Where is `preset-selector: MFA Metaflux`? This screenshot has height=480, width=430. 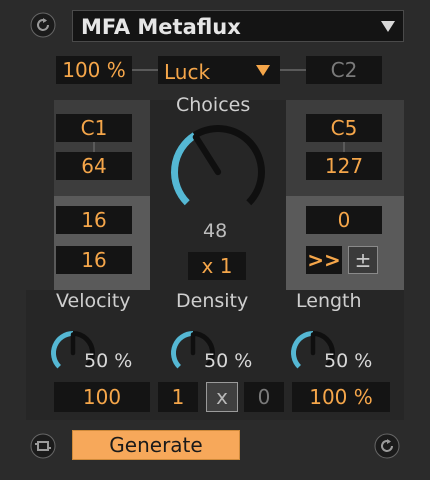
preset-selector: MFA Metaflux is located at coordinates (238, 26).